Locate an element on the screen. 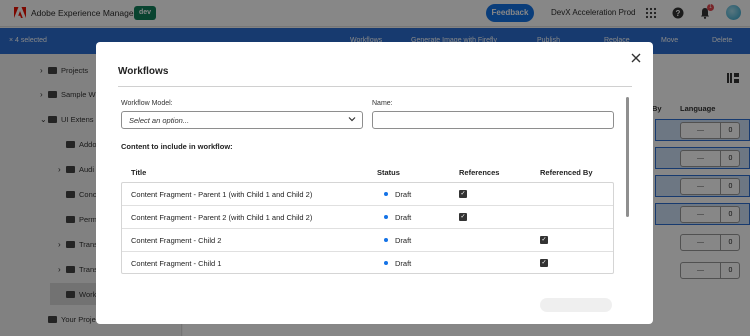 Image resolution: width=750 pixels, height=336 pixels. dialog-scrollbar is located at coordinates (627, 157).